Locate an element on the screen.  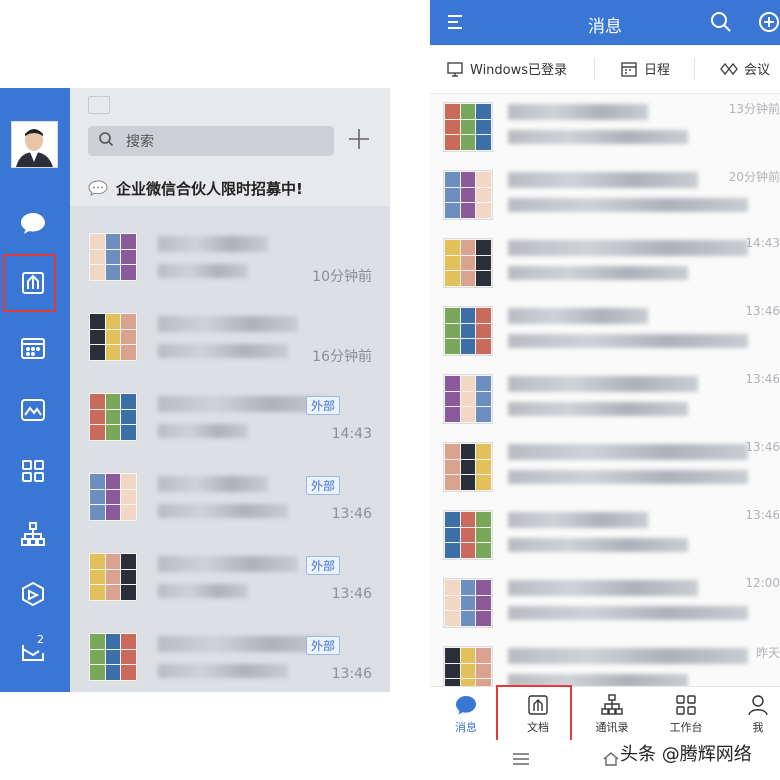
row-time: 14:43 is located at coordinates (762, 243).